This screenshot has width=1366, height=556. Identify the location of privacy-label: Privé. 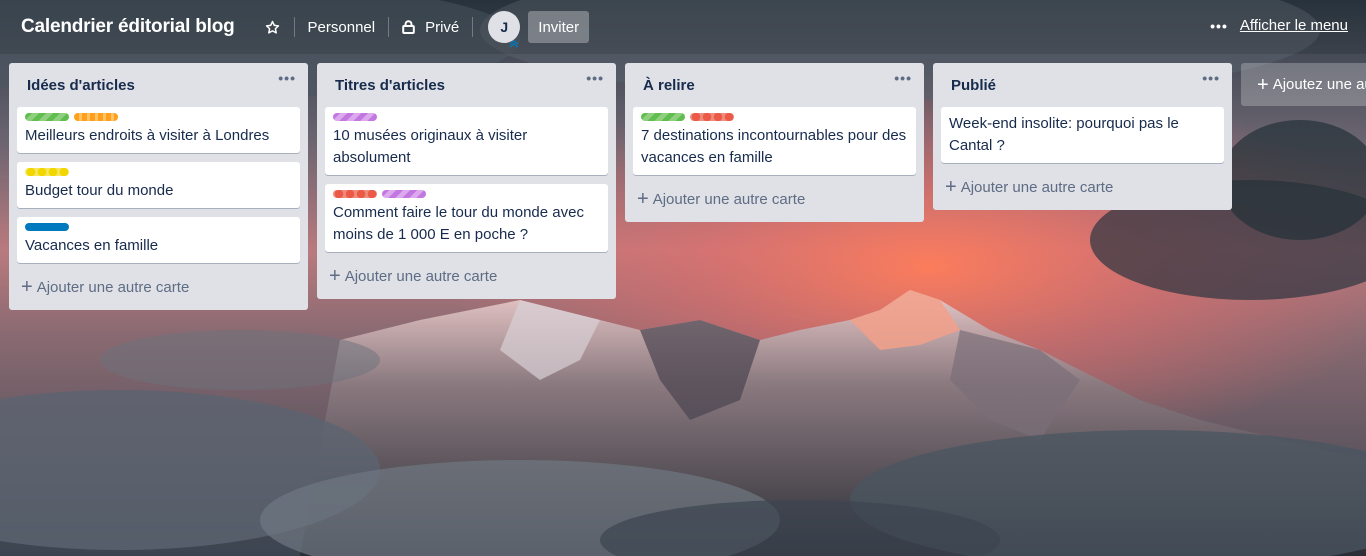
(442, 27).